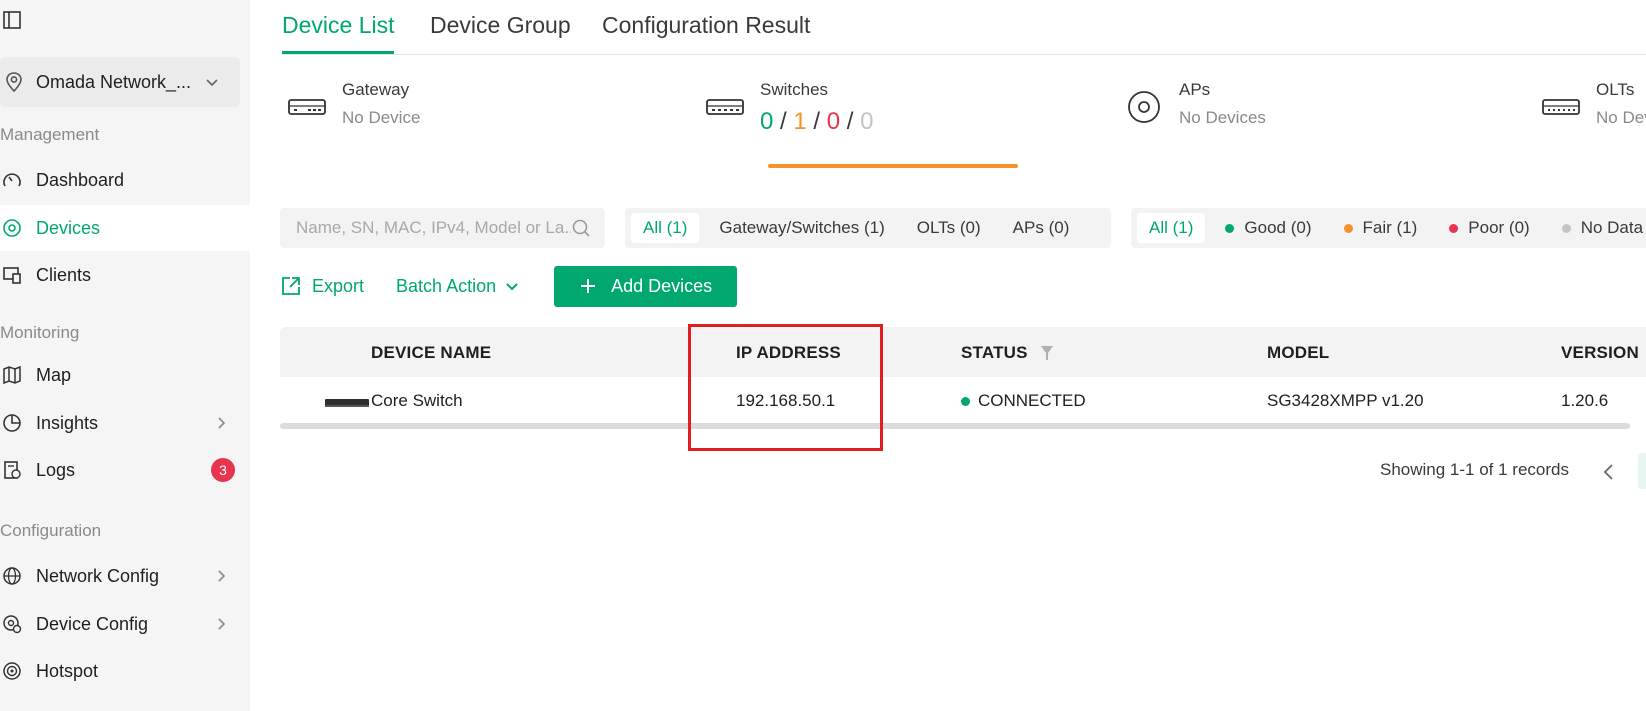 The height and width of the screenshot is (711, 1646). I want to click on action-bar: Export Batch Action Add Devices, so click(509, 286).